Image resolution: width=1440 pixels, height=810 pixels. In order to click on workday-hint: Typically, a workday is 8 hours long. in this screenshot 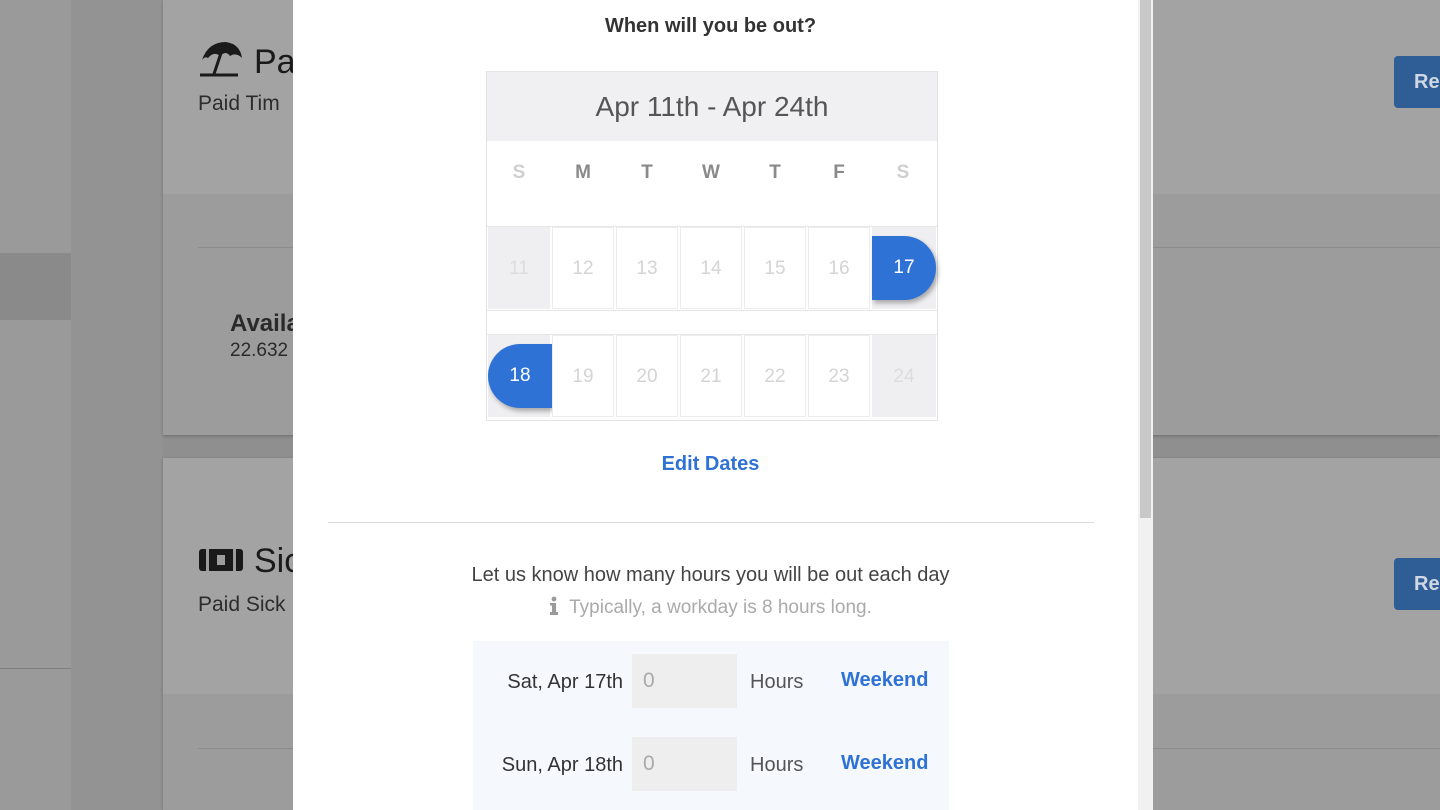, I will do `click(710, 607)`.